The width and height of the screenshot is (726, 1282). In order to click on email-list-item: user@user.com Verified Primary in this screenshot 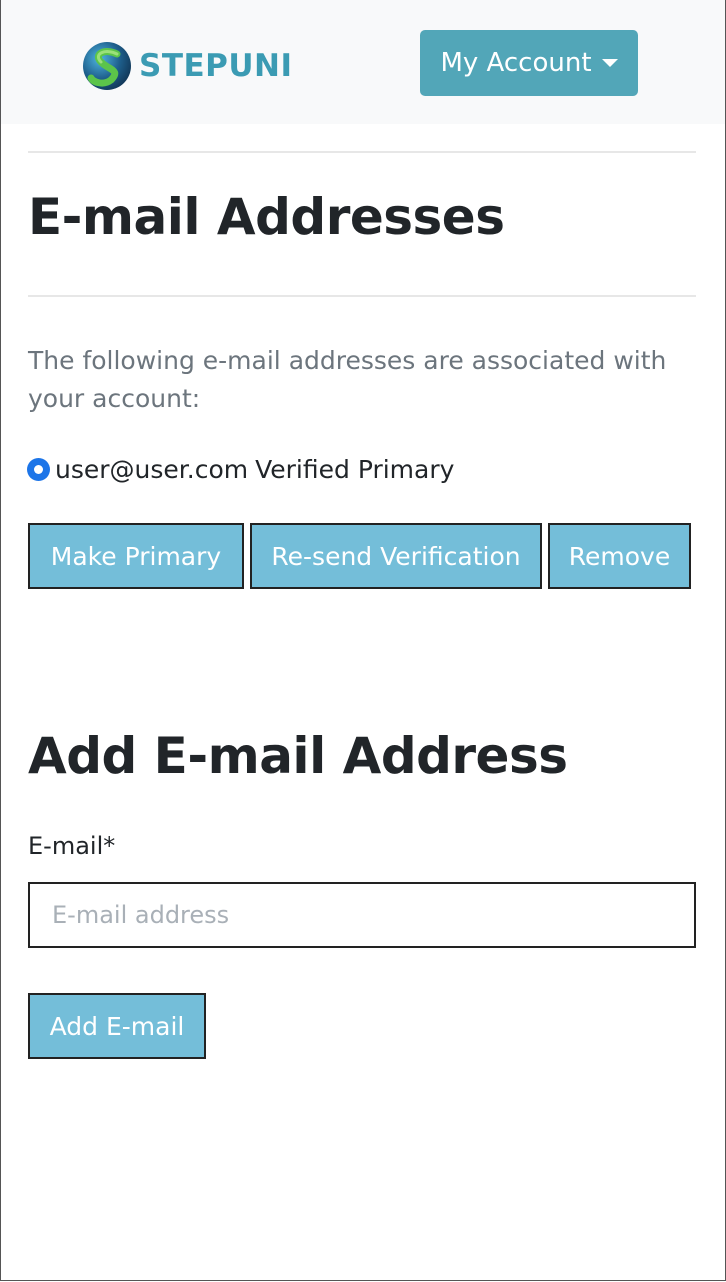, I will do `click(241, 469)`.